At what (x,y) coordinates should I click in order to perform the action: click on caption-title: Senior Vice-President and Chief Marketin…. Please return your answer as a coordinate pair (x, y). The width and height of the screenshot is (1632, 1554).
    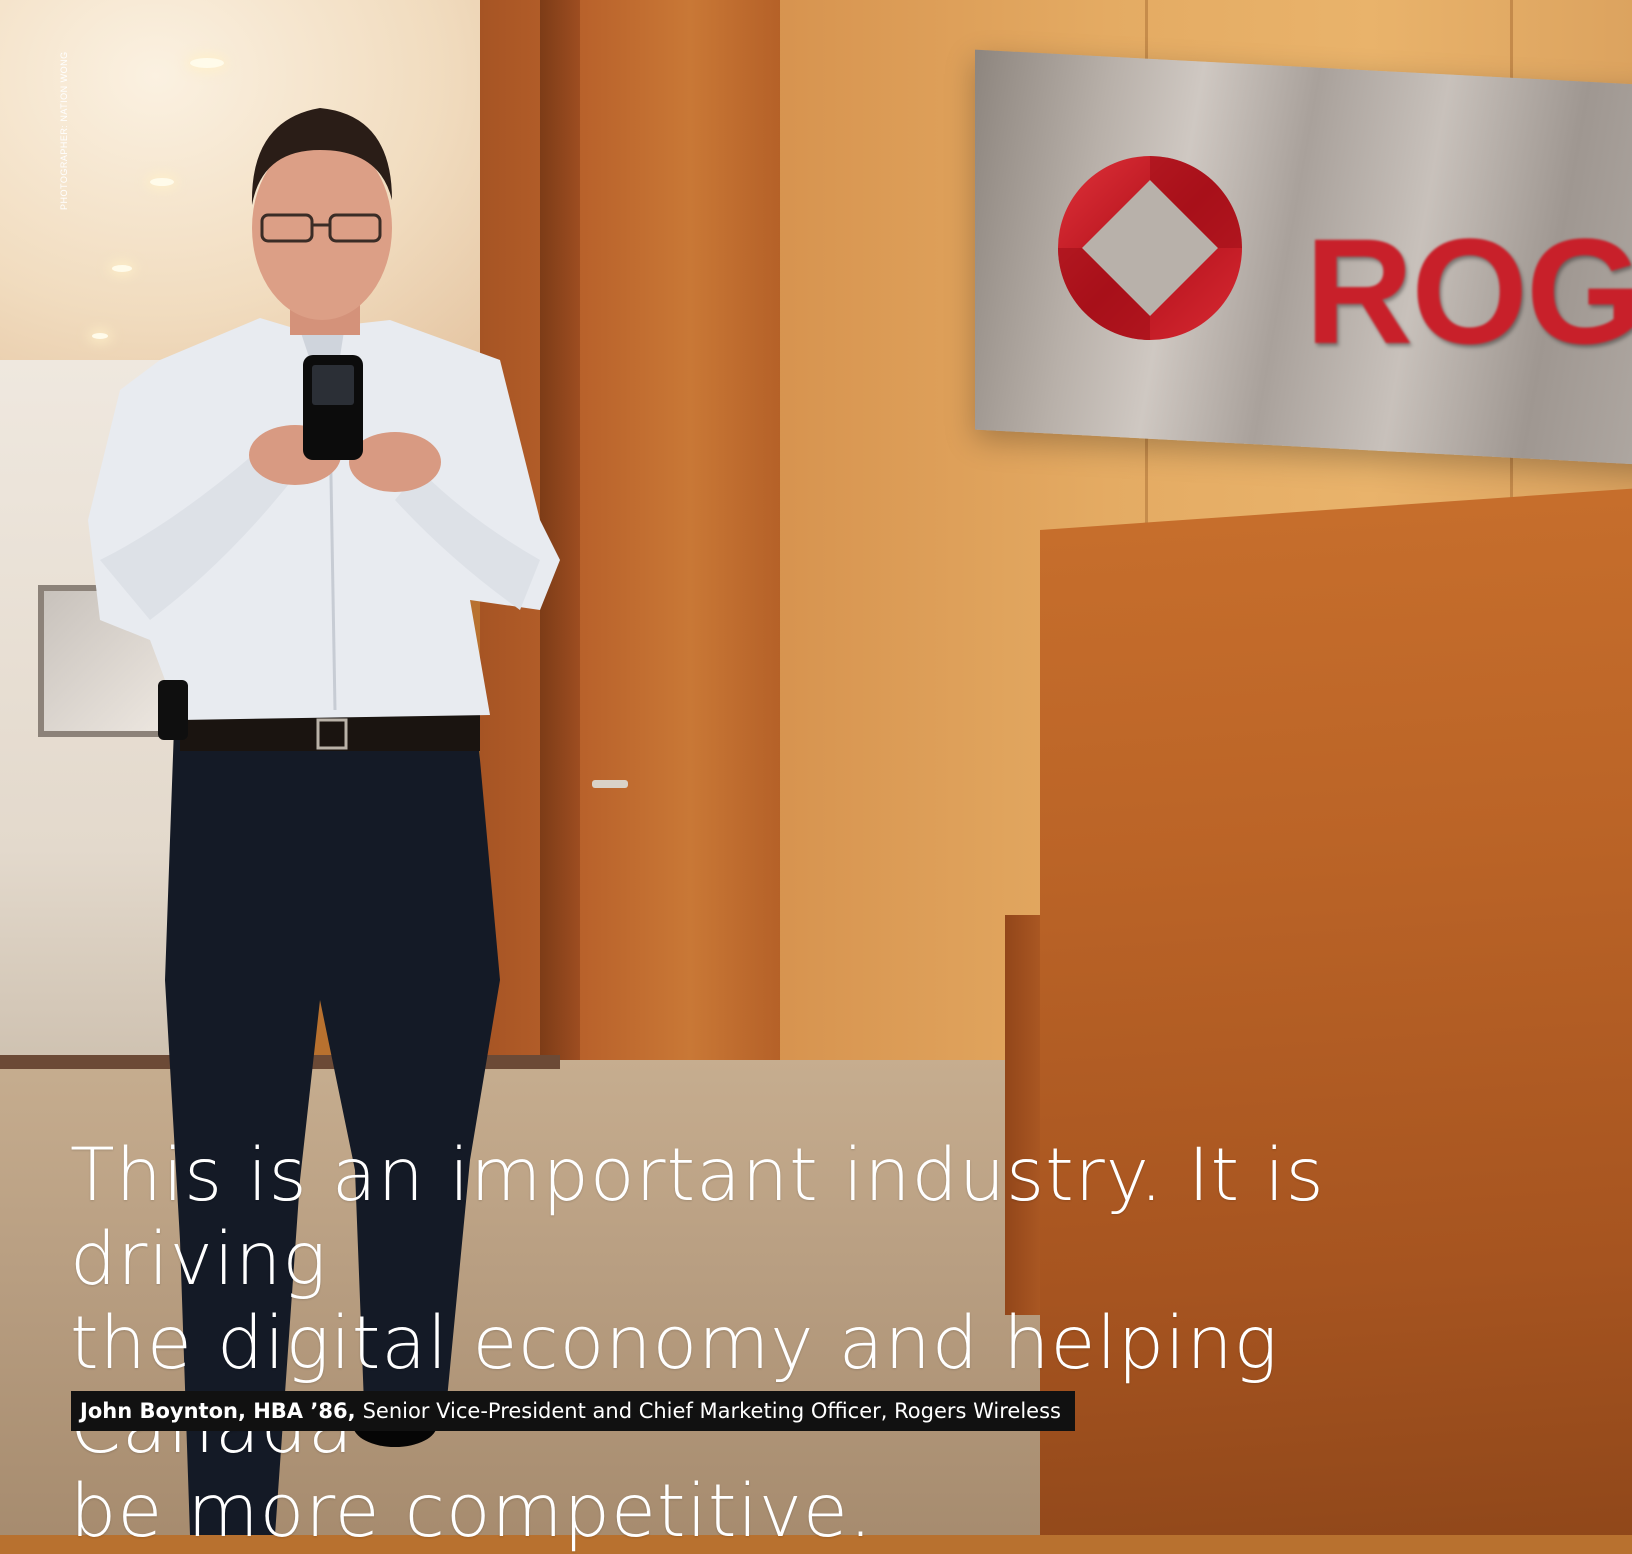
    Looking at the image, I should click on (711, 1411).